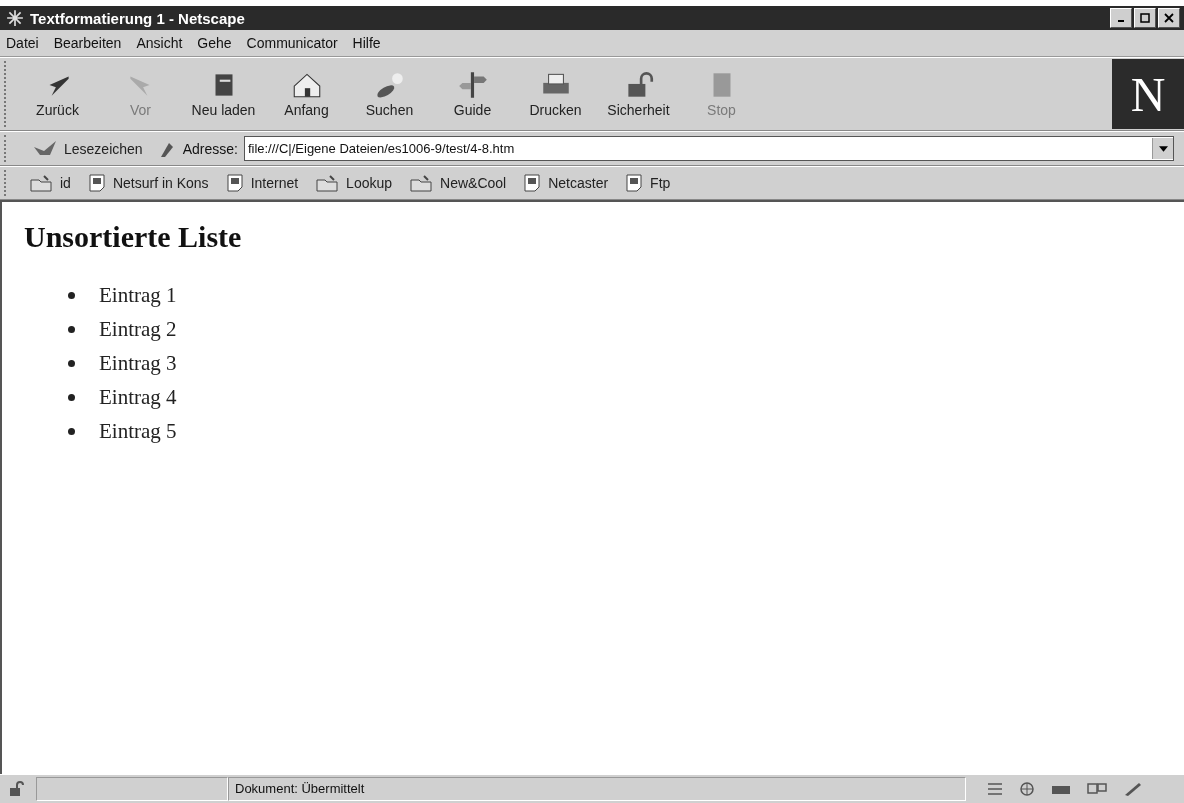 Image resolution: width=1184 pixels, height=803 pixels. What do you see at coordinates (22, 43) in the screenshot?
I see `menu-item: Datei` at bounding box center [22, 43].